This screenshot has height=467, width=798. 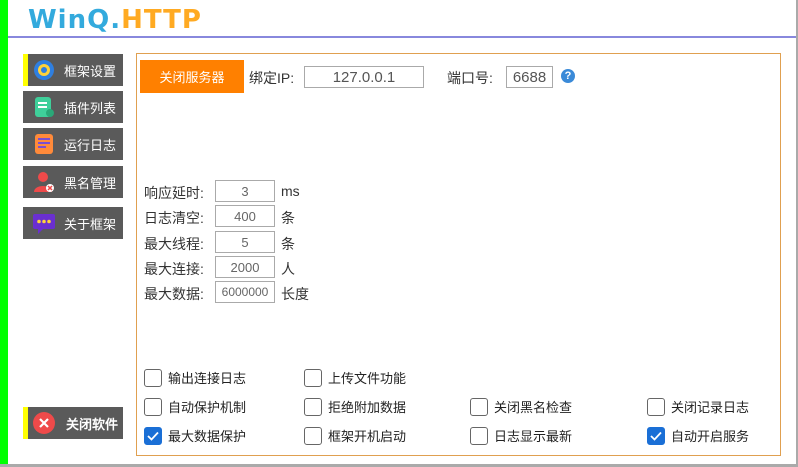 What do you see at coordinates (533, 407) in the screenshot?
I see `option-label: 关闭黑名检查` at bounding box center [533, 407].